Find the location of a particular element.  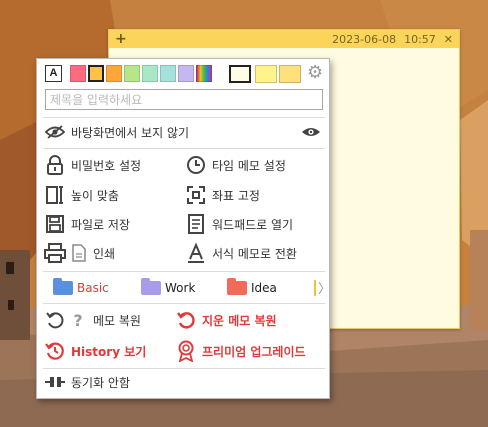

eye-slash-icon is located at coordinates (55, 132).